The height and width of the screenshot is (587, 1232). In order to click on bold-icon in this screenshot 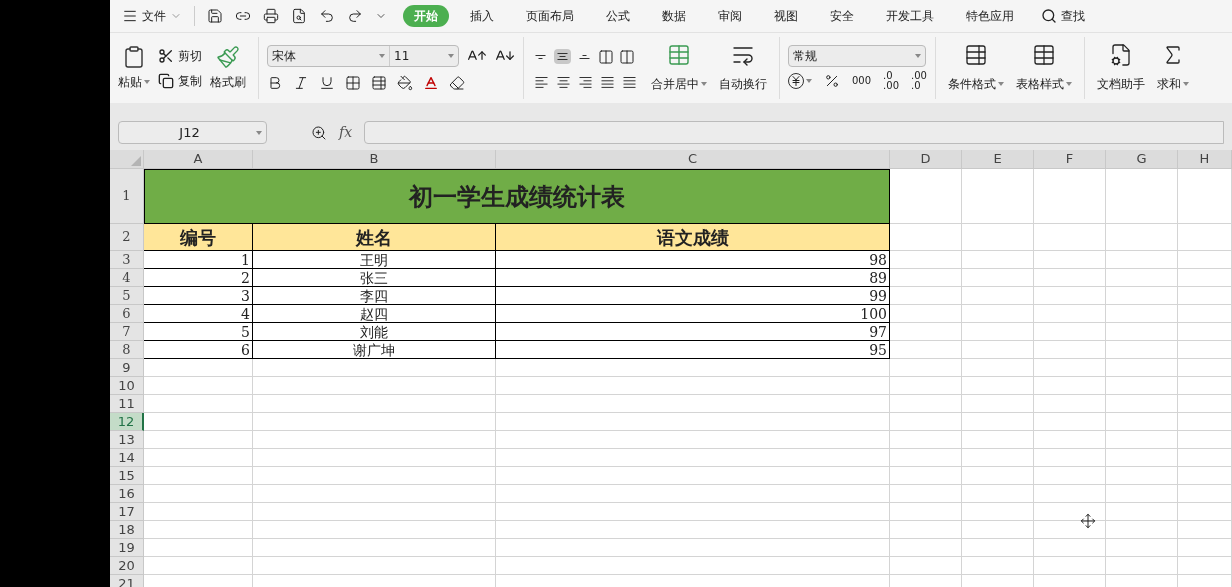, I will do `click(275, 83)`.